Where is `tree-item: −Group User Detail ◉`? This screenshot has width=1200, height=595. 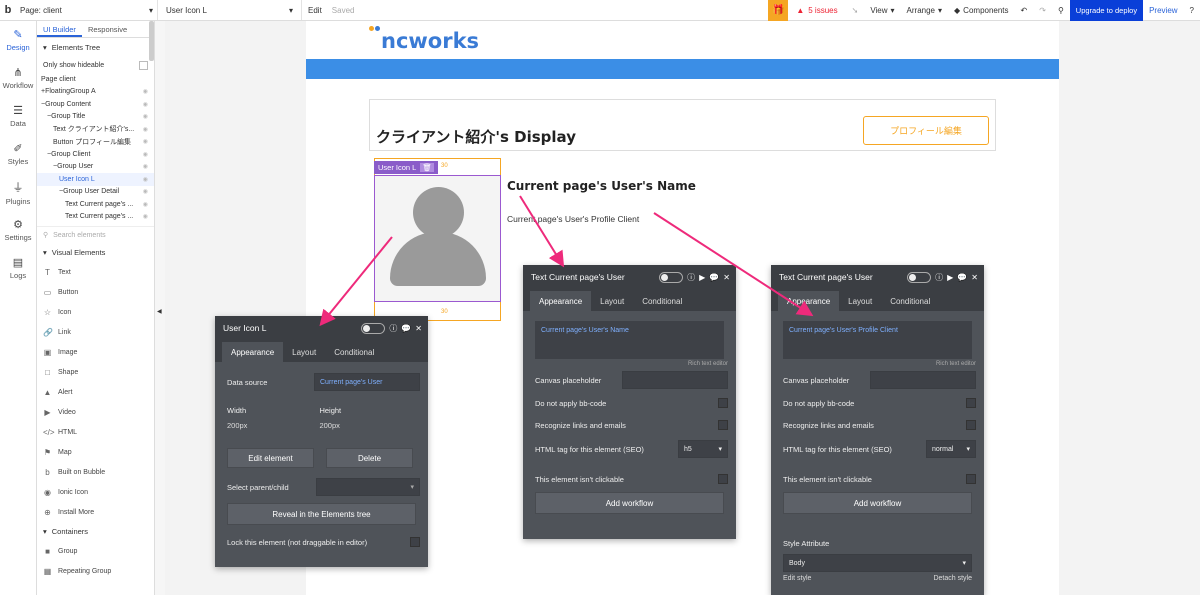
tree-item: −Group User Detail ◉ is located at coordinates (95, 192).